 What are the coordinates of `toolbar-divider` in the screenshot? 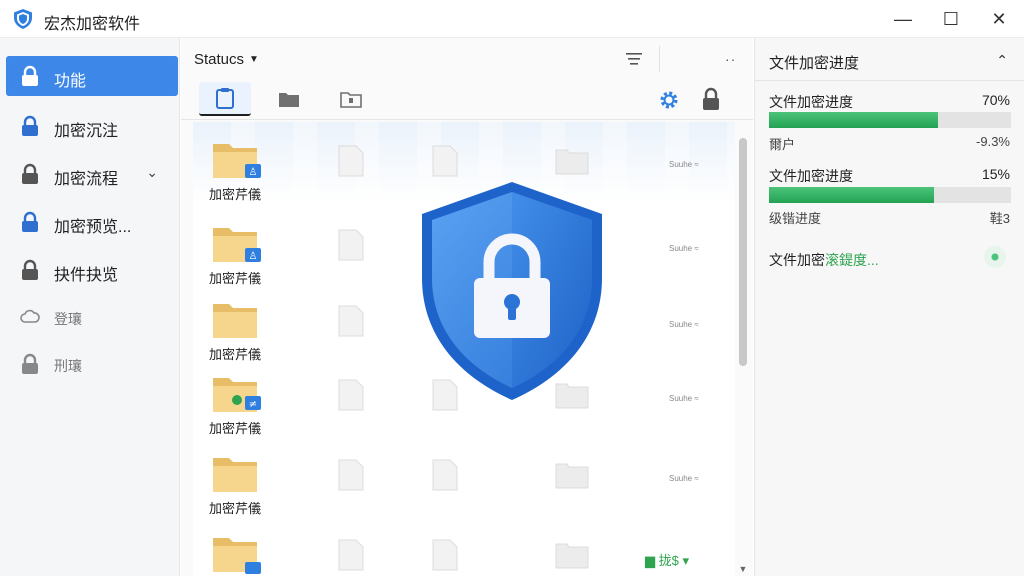 It's located at (659, 59).